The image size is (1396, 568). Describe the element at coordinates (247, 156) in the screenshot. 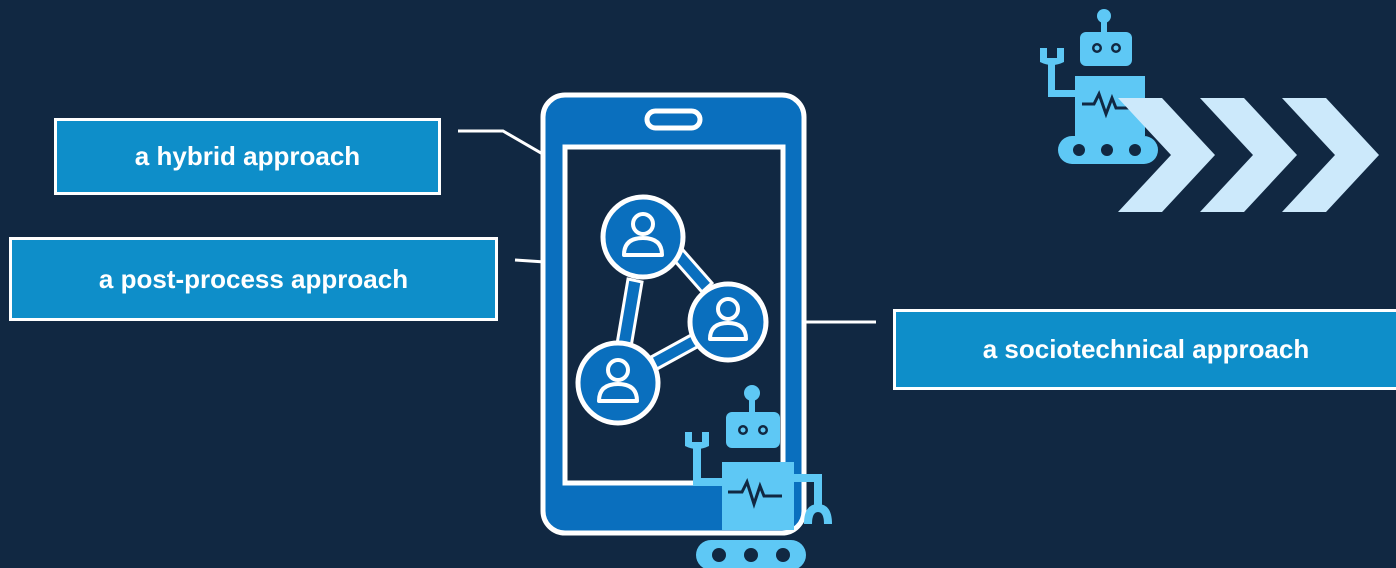

I see `label-hybrid-approach: a hybrid approach` at that location.